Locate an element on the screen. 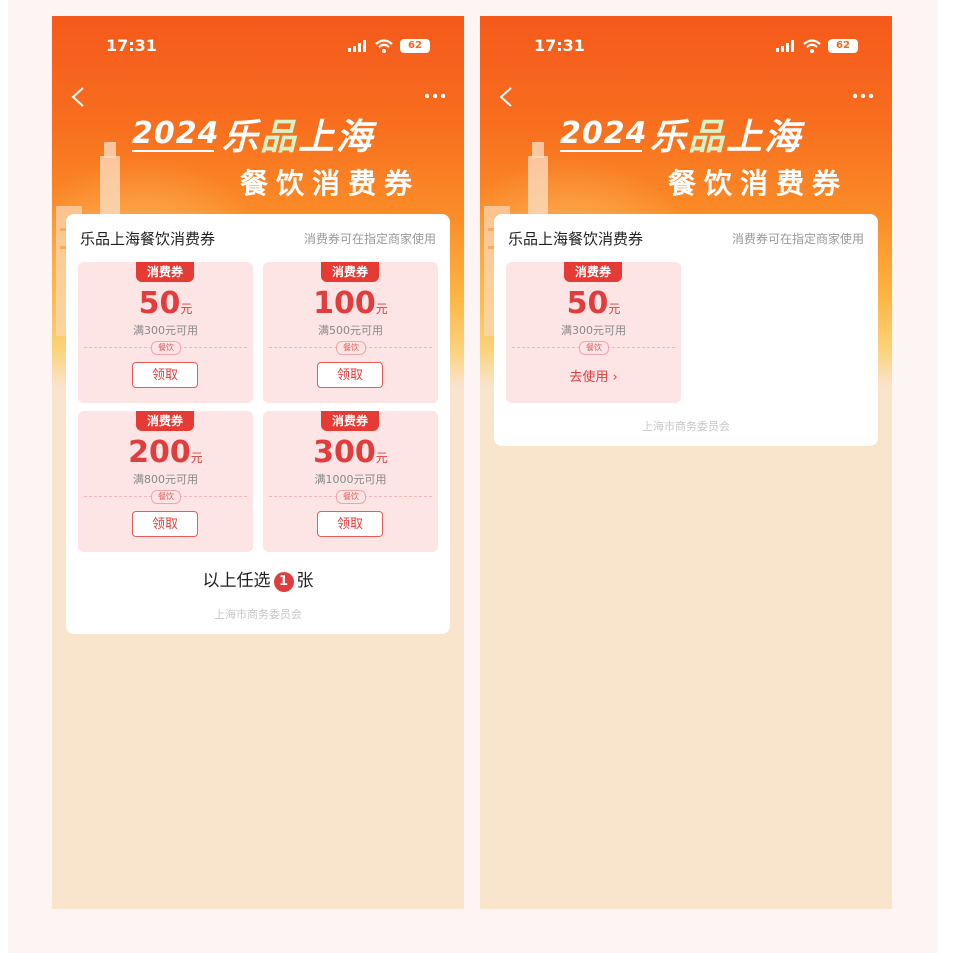 The image size is (960, 953). amount-number: 100 is located at coordinates (344, 303).